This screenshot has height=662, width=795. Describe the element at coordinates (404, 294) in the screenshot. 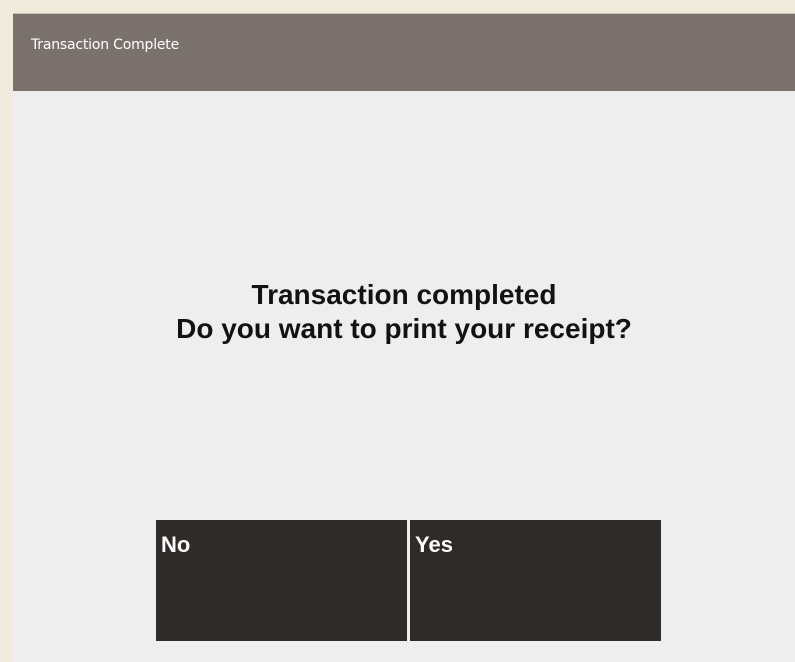

I see `message-line-status: Transaction completed` at that location.